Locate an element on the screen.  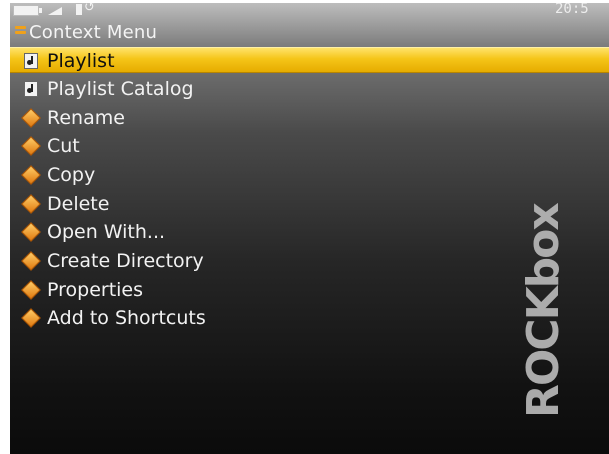
volume-icon is located at coordinates (55, 11).